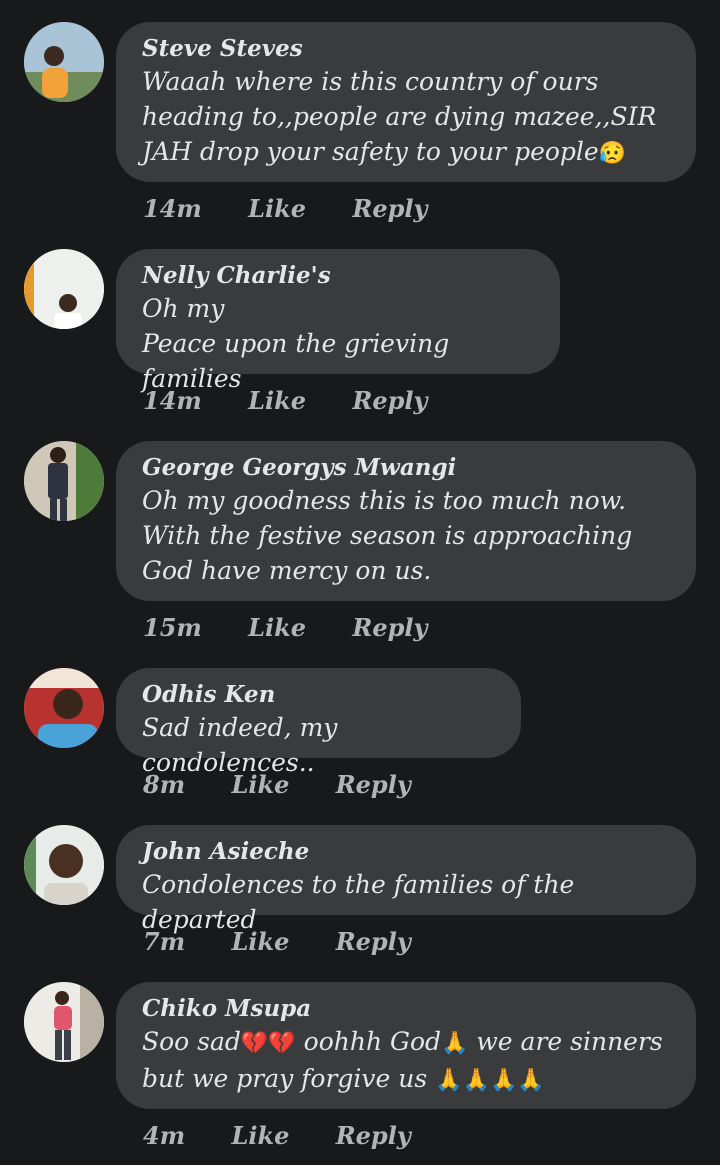 Image resolution: width=720 pixels, height=1165 pixels. Describe the element at coordinates (406, 49) in the screenshot. I see `comment-author: Steve Steves` at that location.